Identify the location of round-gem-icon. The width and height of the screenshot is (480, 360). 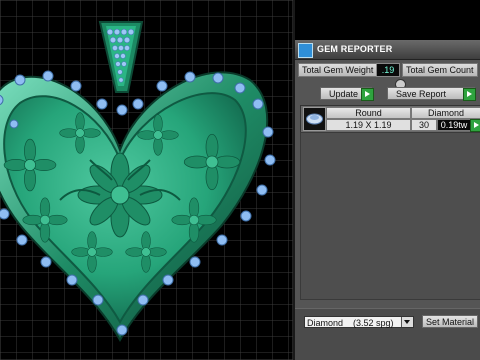
(314, 119).